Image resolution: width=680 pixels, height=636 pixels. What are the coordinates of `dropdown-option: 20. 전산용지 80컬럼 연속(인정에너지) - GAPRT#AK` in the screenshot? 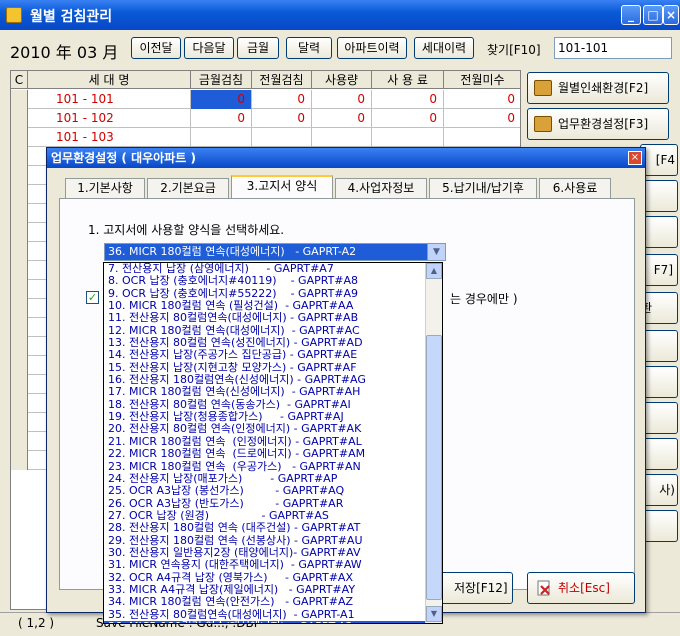 It's located at (265, 429).